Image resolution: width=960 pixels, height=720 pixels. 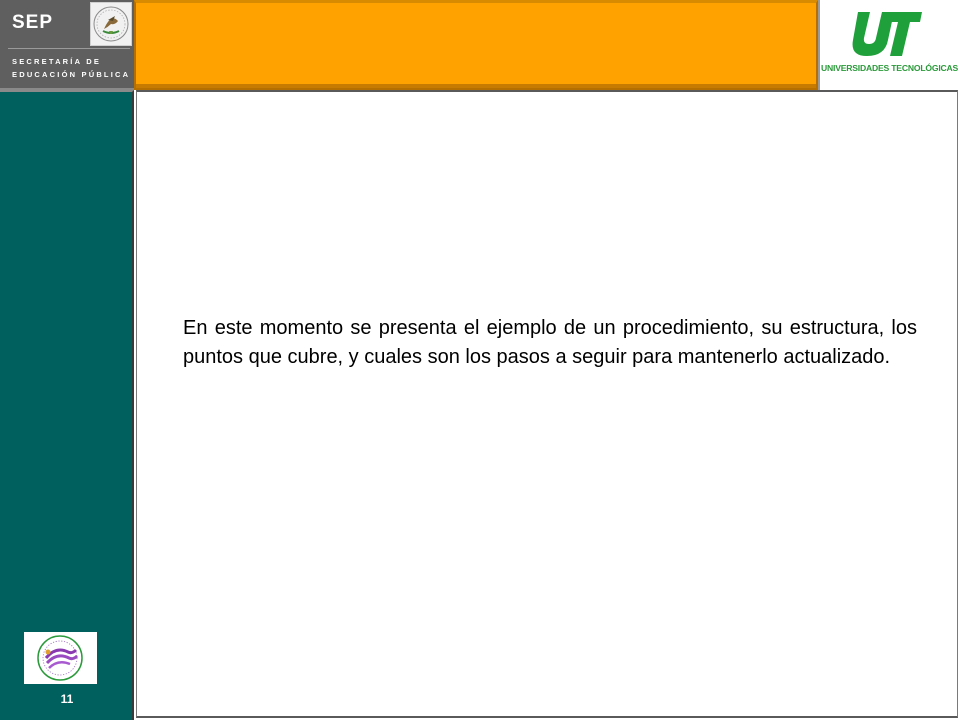 I want to click on ut-logo-icon, so click(x=886, y=36).